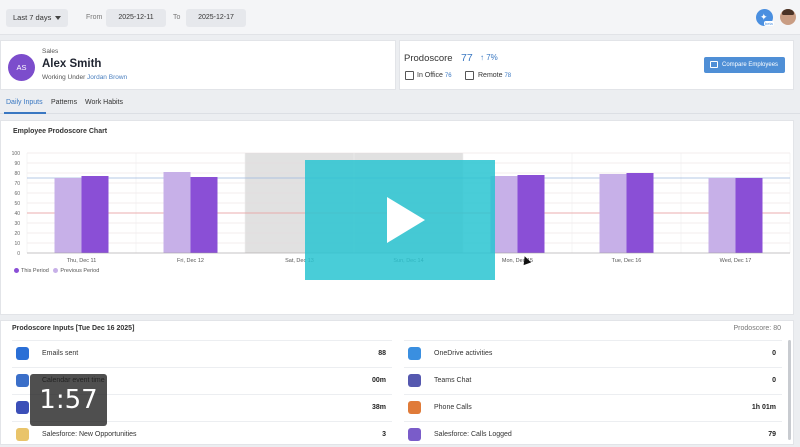  What do you see at coordinates (453, 380) in the screenshot?
I see `input-label: Teams Chat` at bounding box center [453, 380].